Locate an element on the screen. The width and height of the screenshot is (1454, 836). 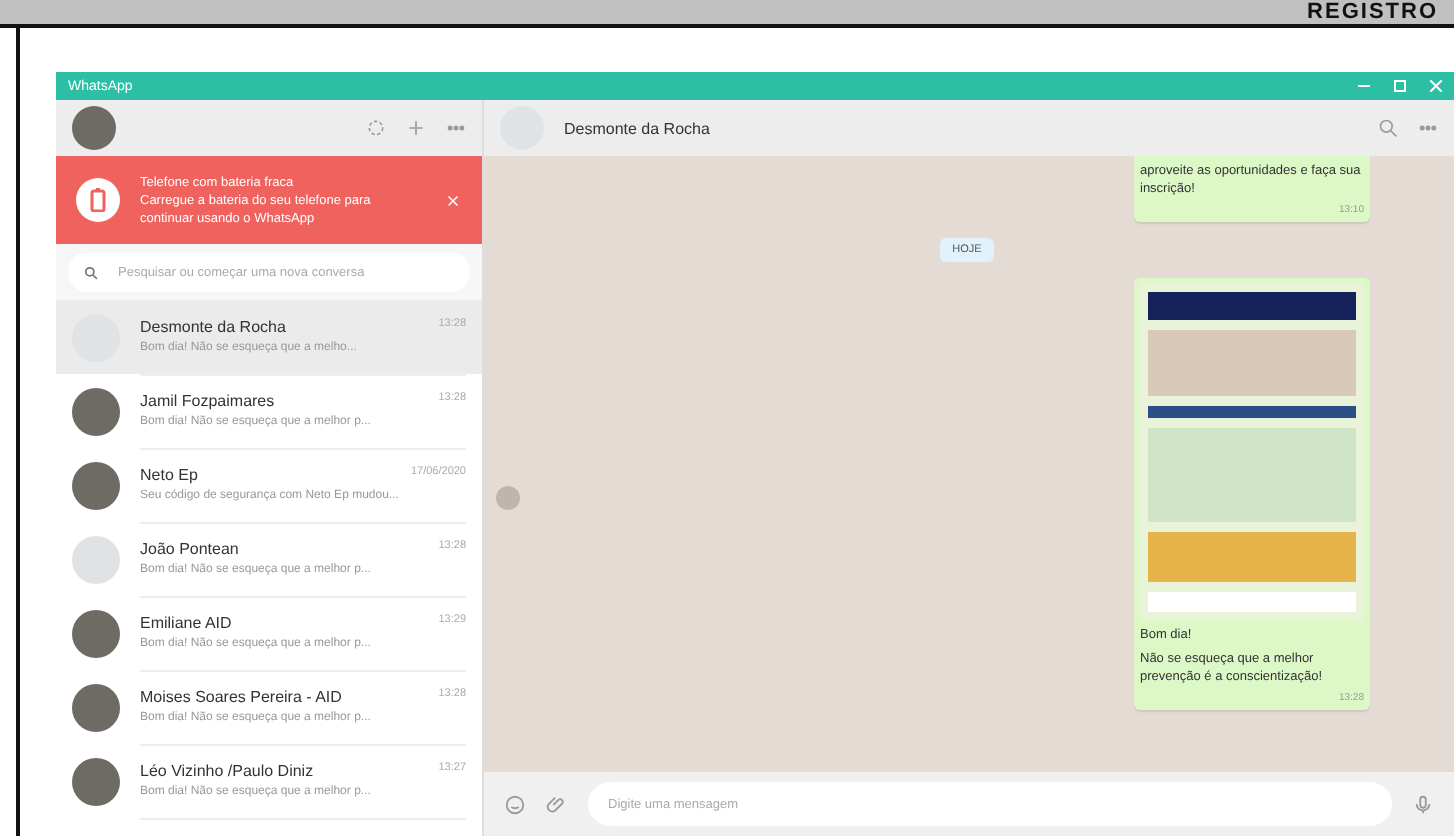
contact-name: Moises Soares Pereira - AID is located at coordinates (241, 697).